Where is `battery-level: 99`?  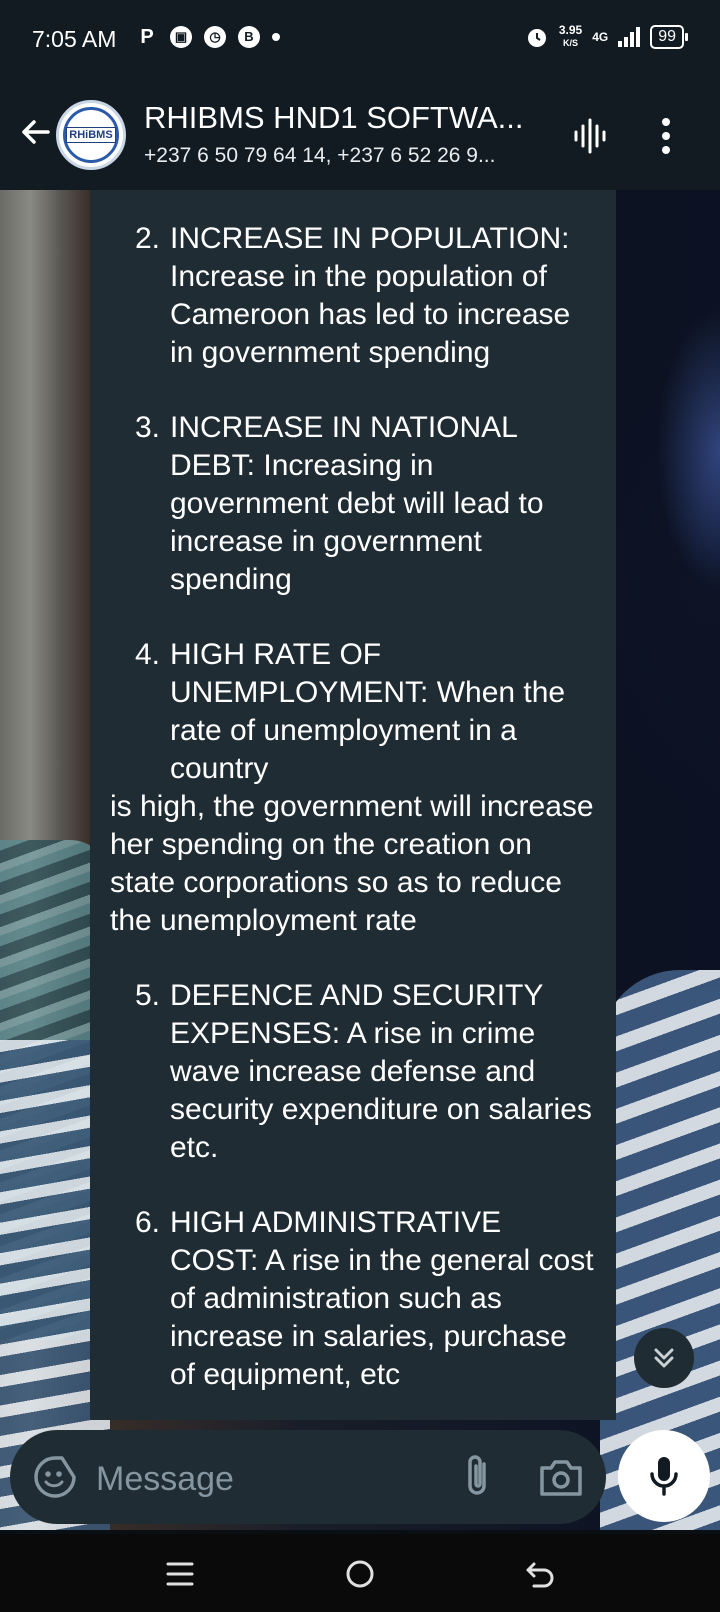
battery-level: 99 is located at coordinates (669, 37).